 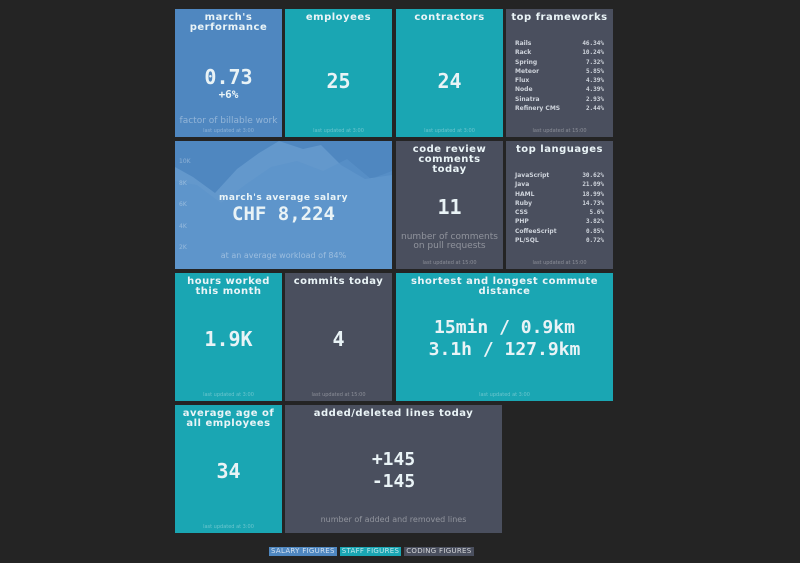 What do you see at coordinates (338, 17) in the screenshot?
I see `employees-title: Employees` at bounding box center [338, 17].